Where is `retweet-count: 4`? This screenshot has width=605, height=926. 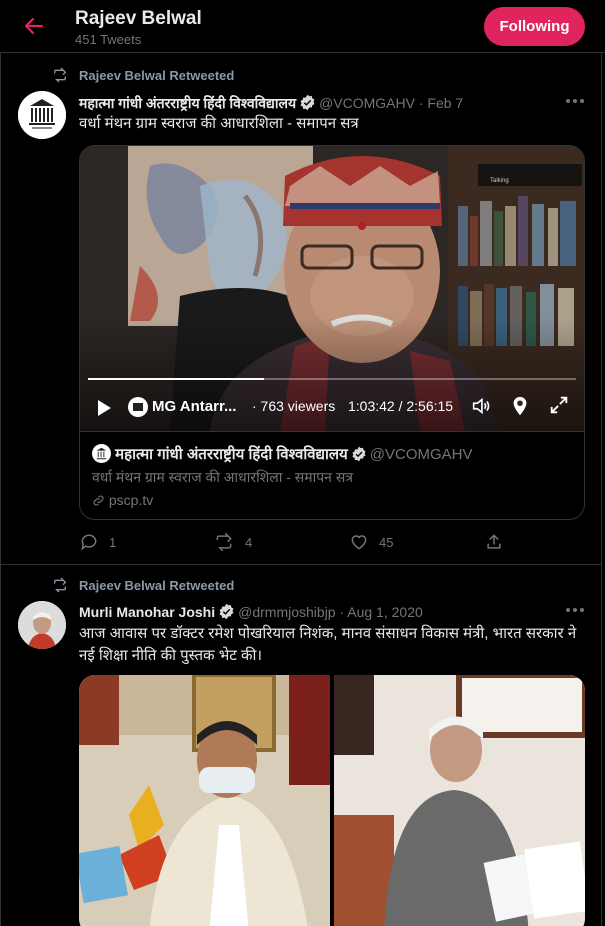 retweet-count: 4 is located at coordinates (249, 542).